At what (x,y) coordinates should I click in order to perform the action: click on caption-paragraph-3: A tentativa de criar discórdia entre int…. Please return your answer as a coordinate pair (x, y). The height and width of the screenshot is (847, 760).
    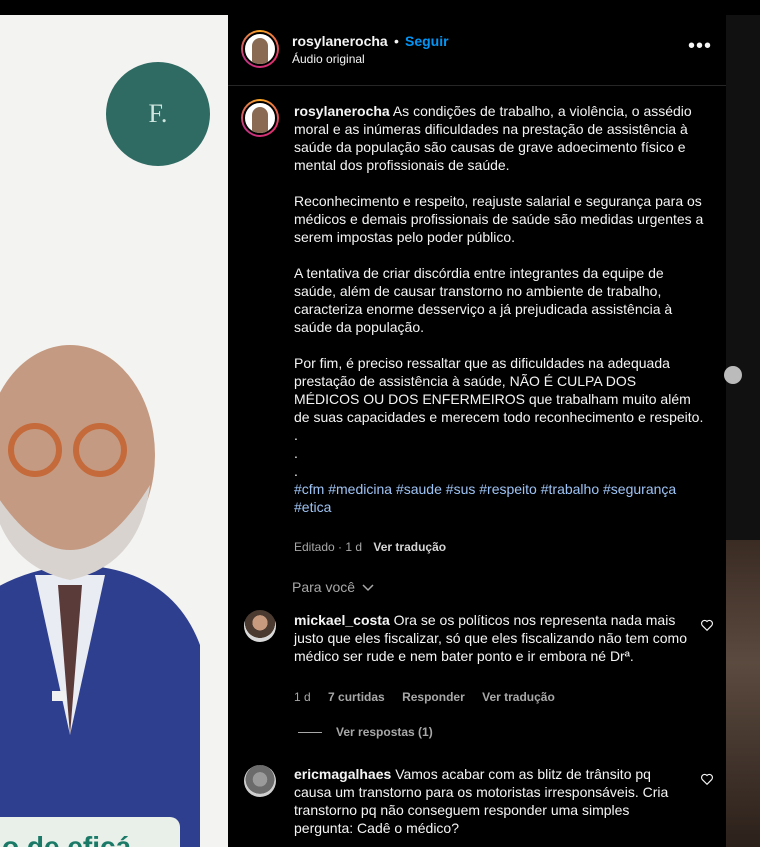
    Looking at the image, I should click on (483, 300).